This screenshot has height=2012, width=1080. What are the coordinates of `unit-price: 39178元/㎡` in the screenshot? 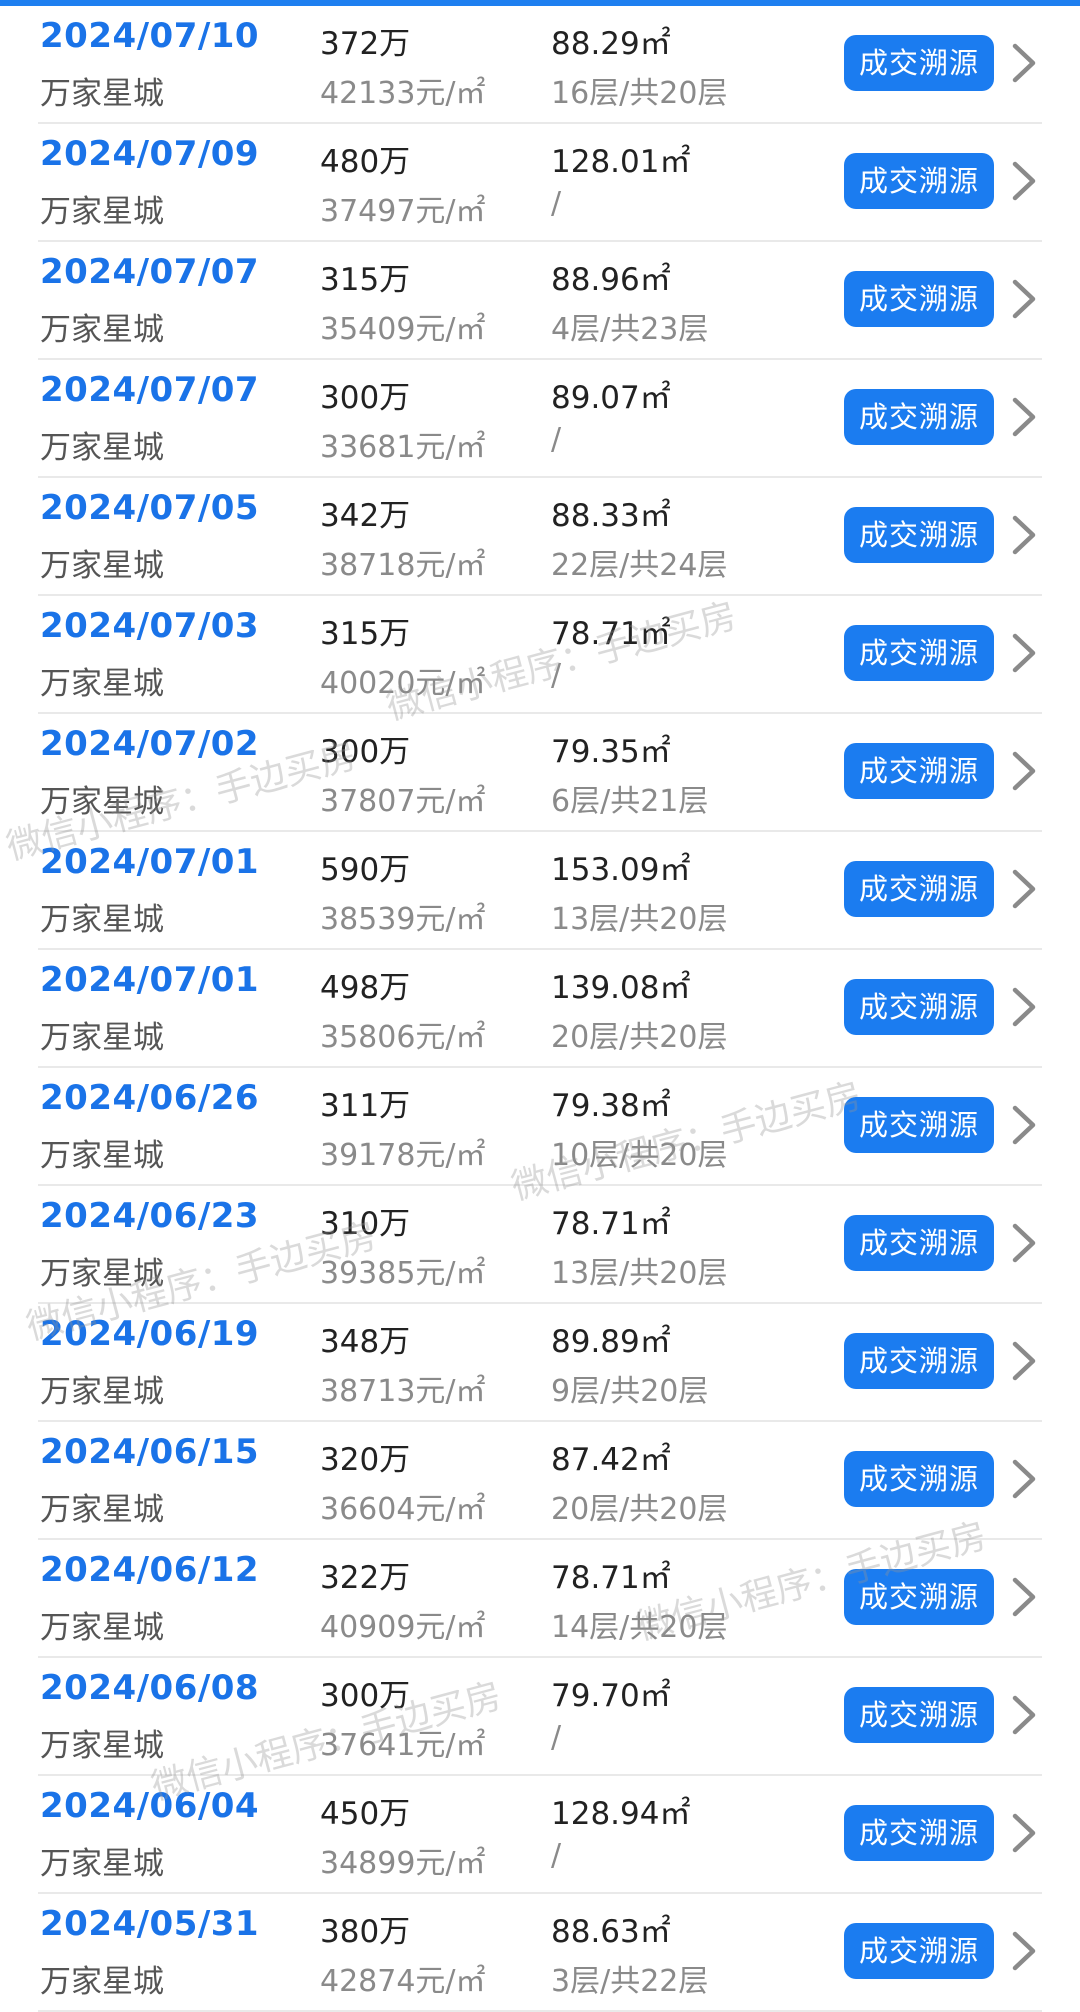 It's located at (403, 1155).